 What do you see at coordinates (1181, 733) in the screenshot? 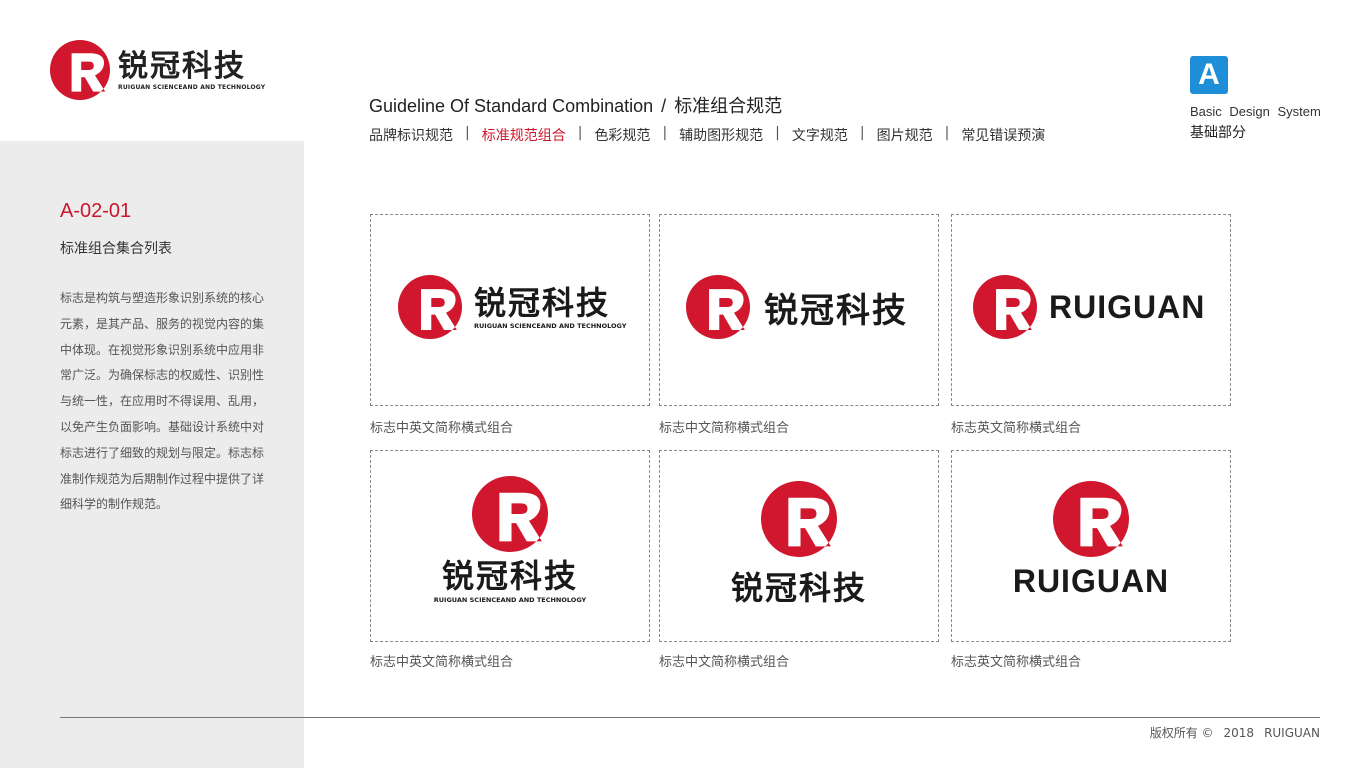
I see `copyright-label: 版权所有 ©` at bounding box center [1181, 733].